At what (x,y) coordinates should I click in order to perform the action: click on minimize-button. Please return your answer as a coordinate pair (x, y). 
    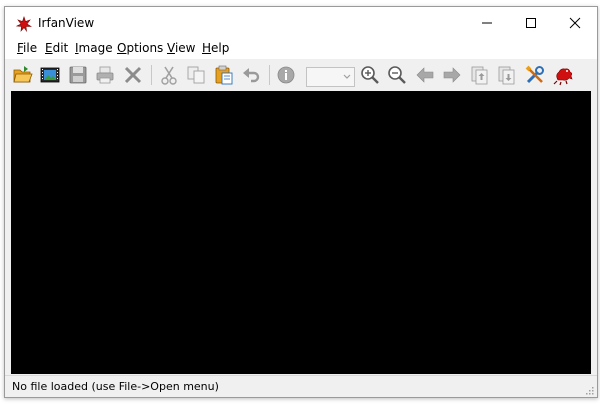
    Looking at the image, I should click on (487, 23).